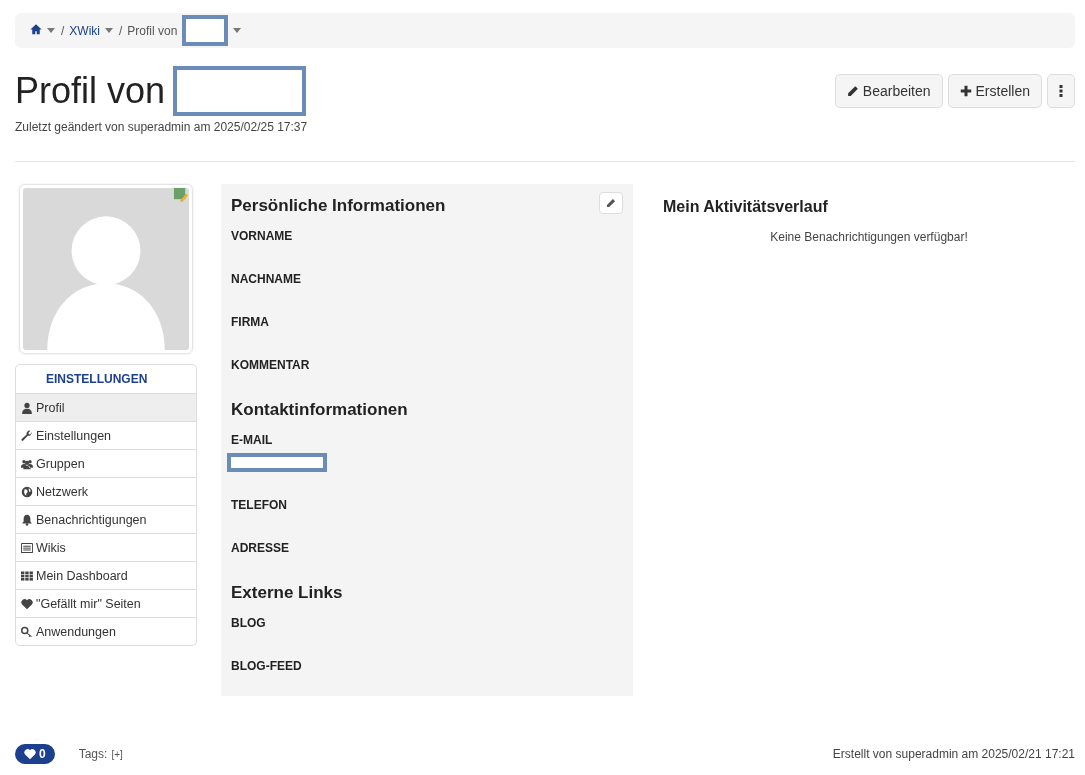 Image resolution: width=1085 pixels, height=775 pixels. What do you see at coordinates (27, 463) in the screenshot?
I see `users-icon` at bounding box center [27, 463].